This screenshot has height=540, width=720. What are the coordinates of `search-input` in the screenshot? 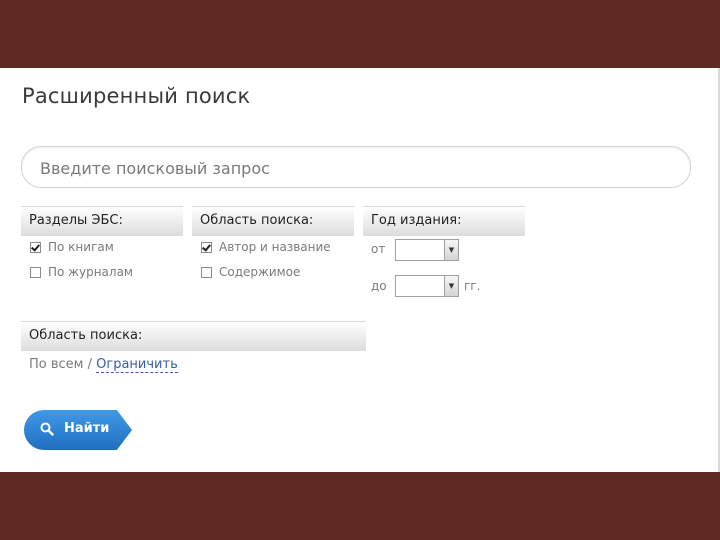 It's located at (355, 168).